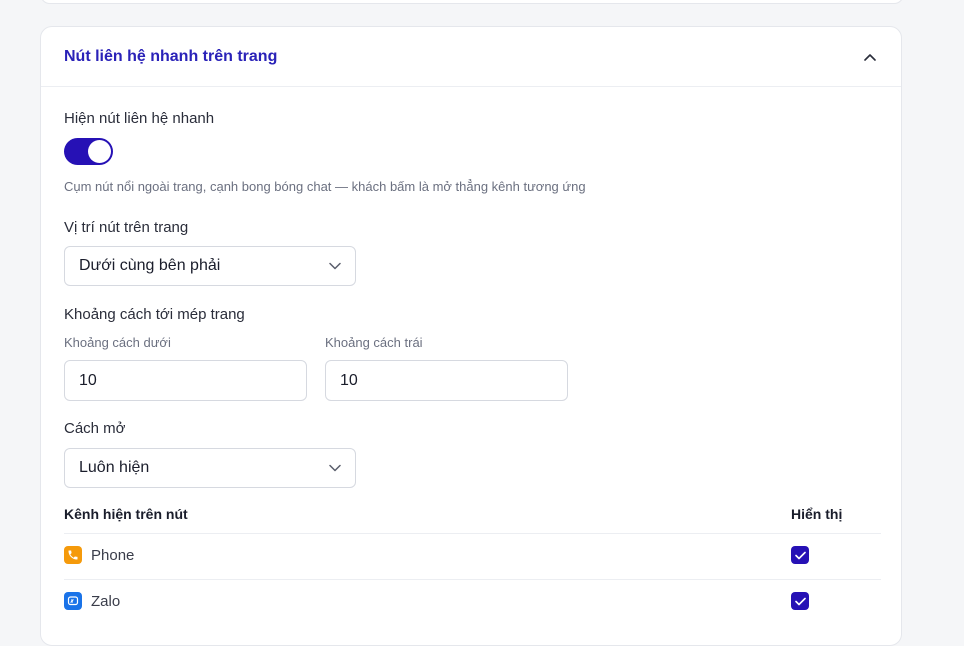 The height and width of the screenshot is (646, 964). Describe the element at coordinates (817, 514) in the screenshot. I see `visible-column-header: Hiển thị` at that location.